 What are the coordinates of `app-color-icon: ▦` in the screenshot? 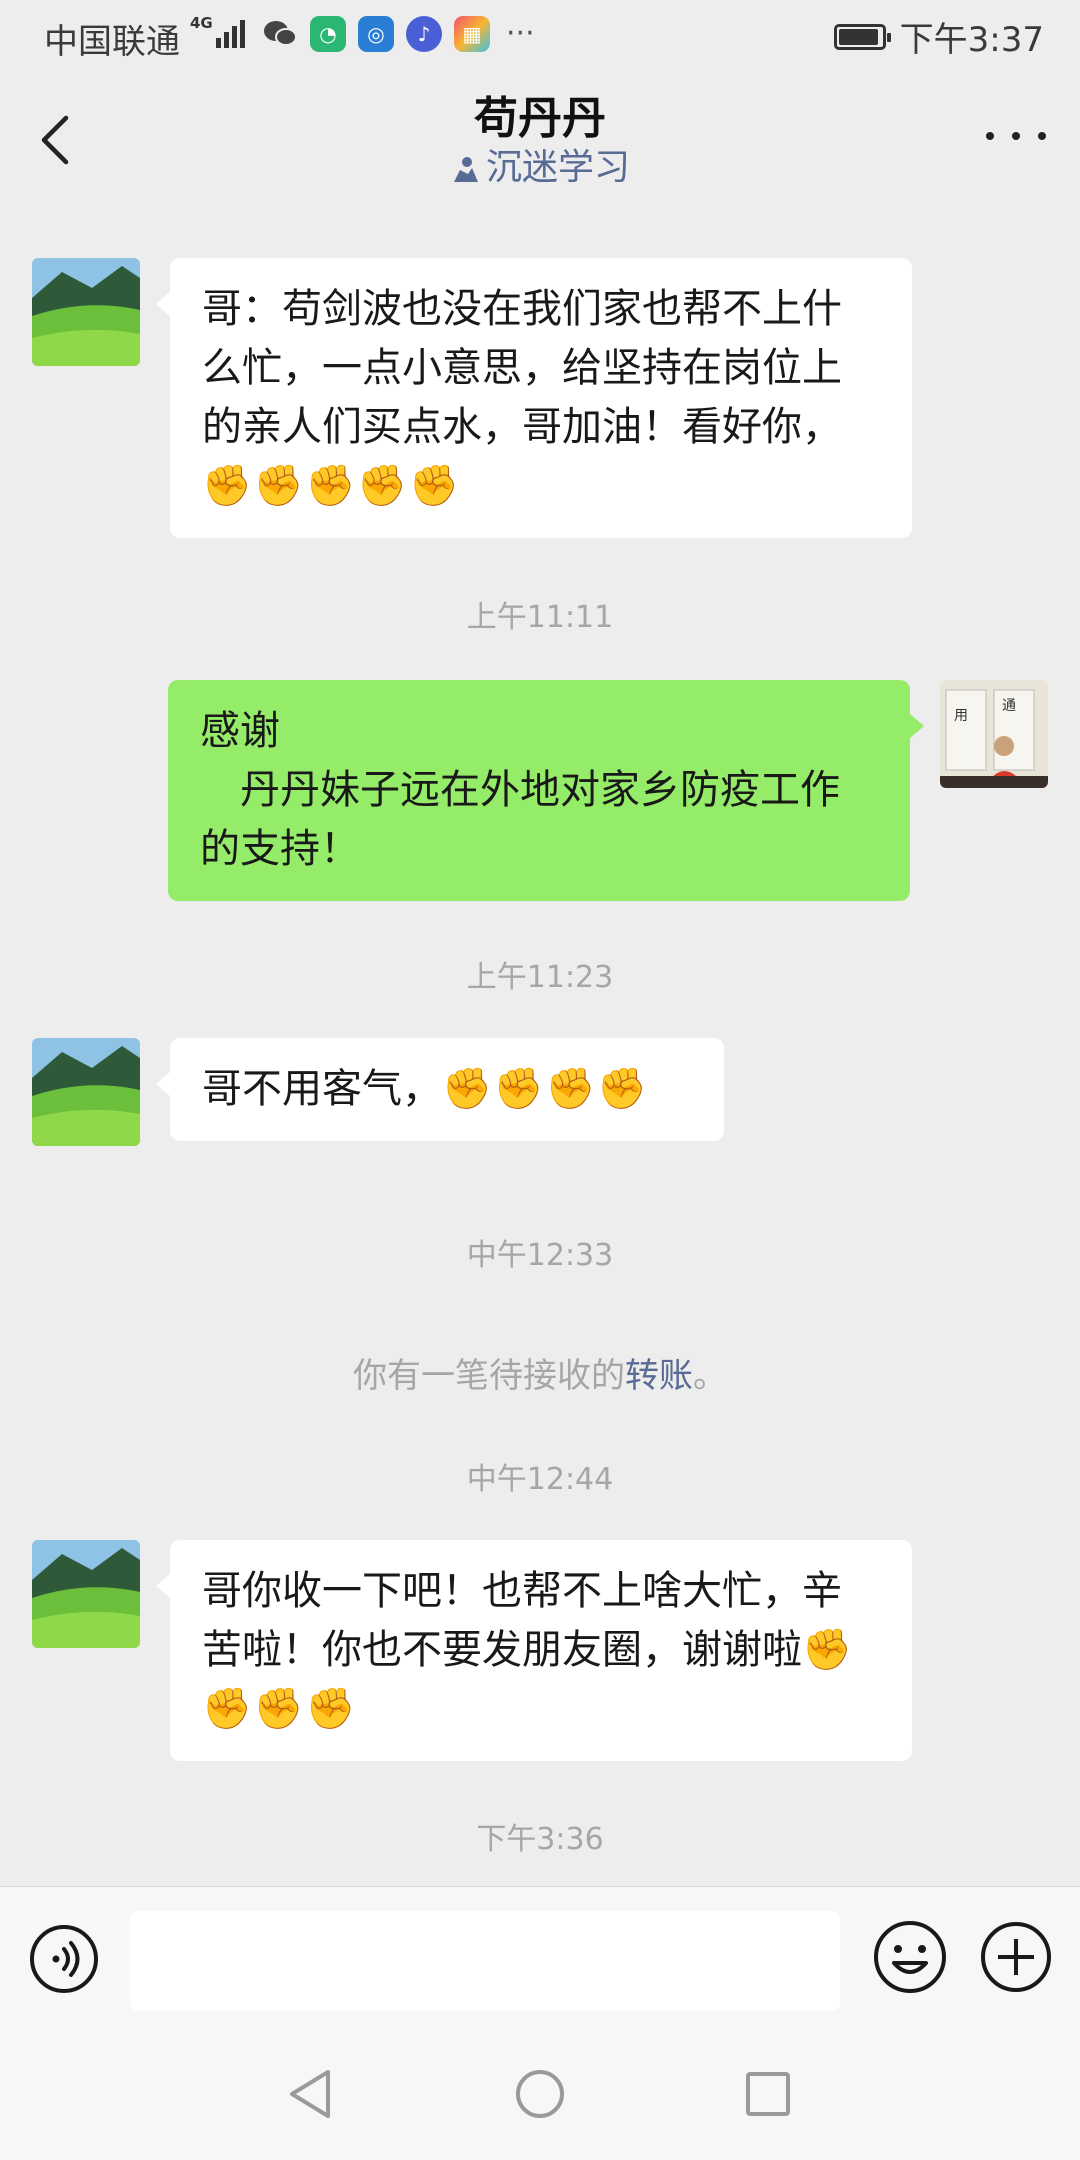 It's located at (472, 34).